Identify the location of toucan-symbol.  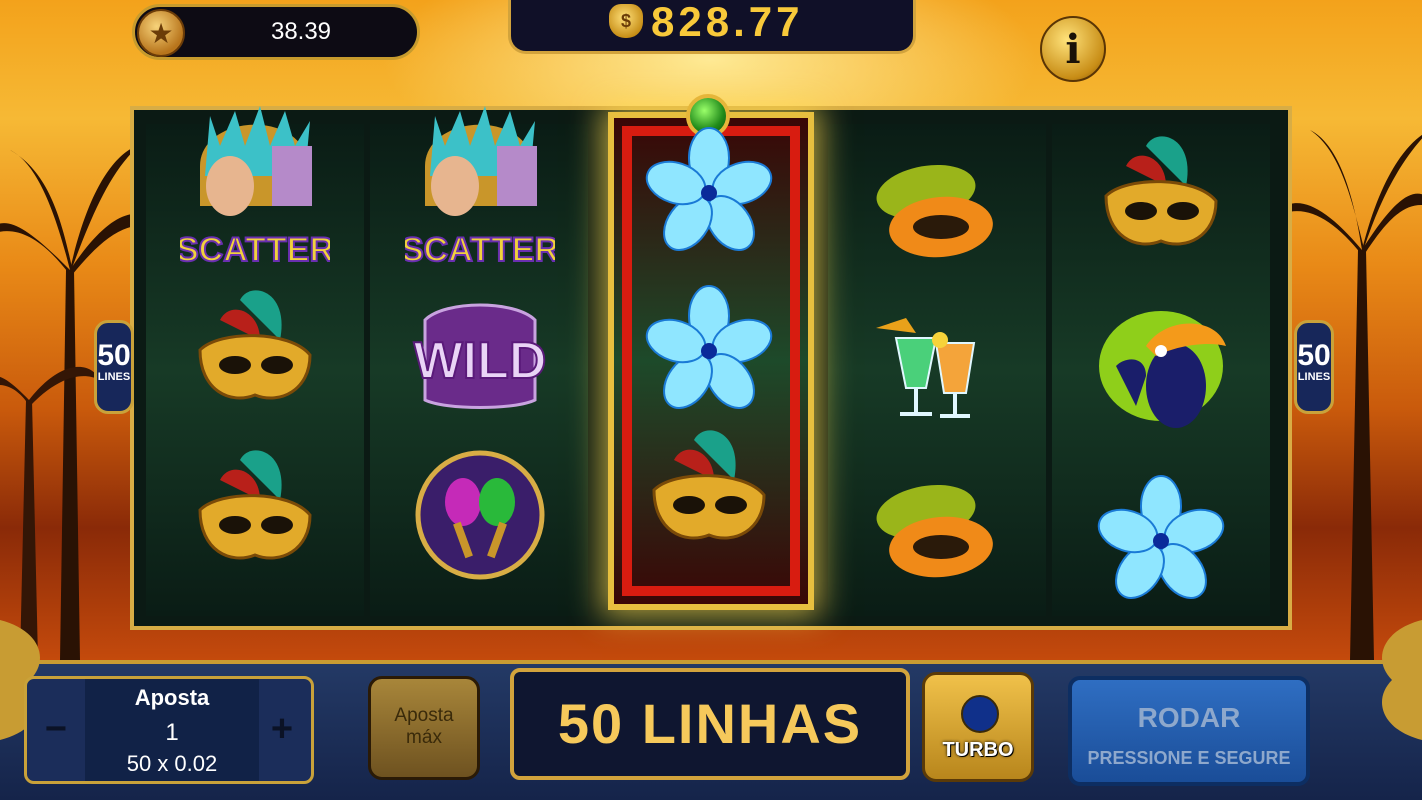
(1161, 371).